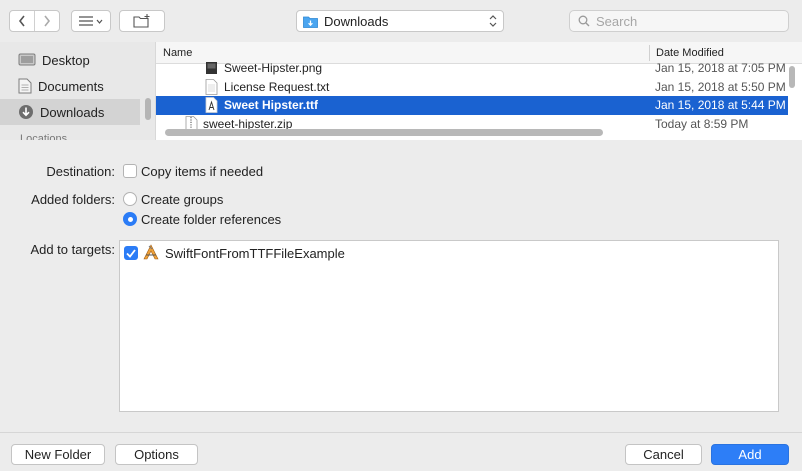 Image resolution: width=802 pixels, height=471 pixels. Describe the element at coordinates (310, 22) in the screenshot. I see `downloads-folder-icon` at that location.